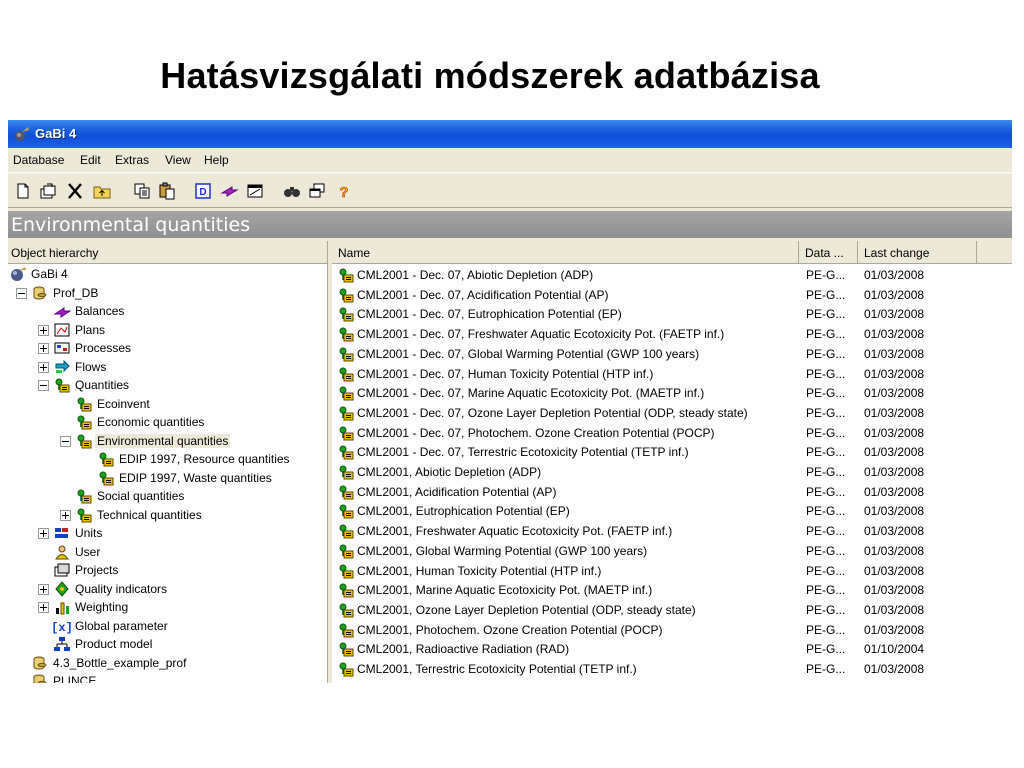 This screenshot has width=1024, height=768. I want to click on tree-item: 4.3_Bottle_example_prof, so click(167, 663).